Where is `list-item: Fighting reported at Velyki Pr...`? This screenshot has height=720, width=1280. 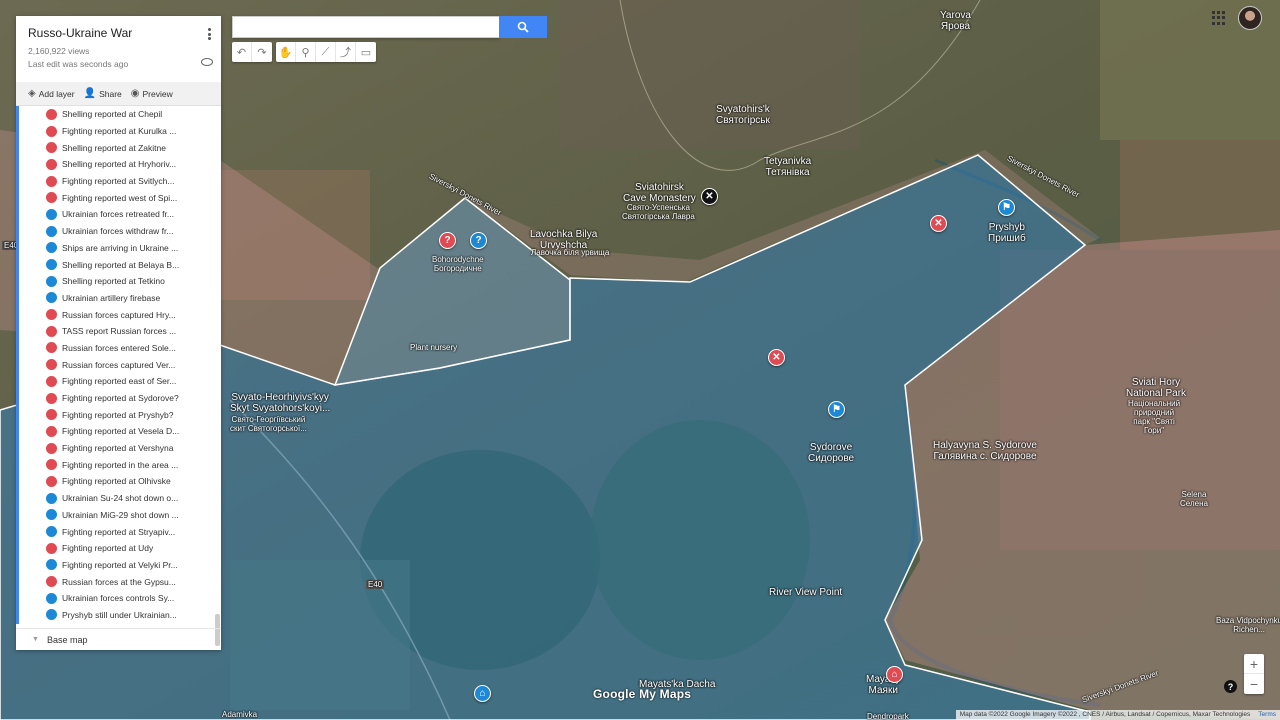 list-item: Fighting reported at Velyki Pr... is located at coordinates (120, 565).